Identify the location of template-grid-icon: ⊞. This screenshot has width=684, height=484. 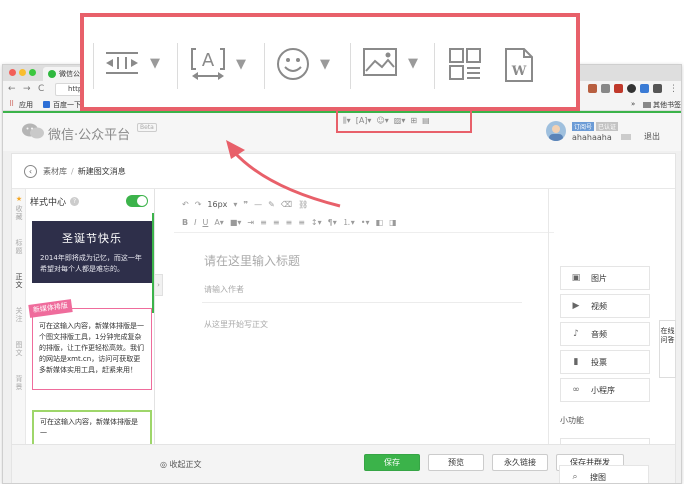
(413, 120).